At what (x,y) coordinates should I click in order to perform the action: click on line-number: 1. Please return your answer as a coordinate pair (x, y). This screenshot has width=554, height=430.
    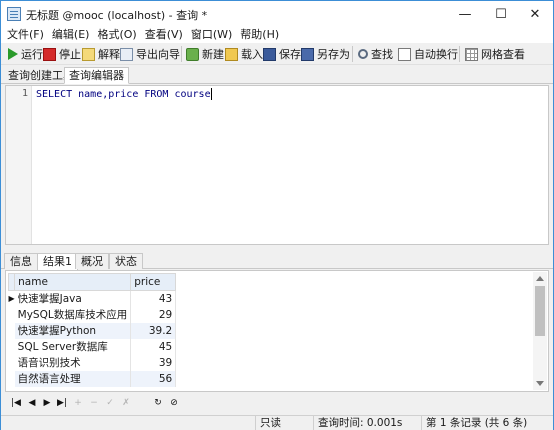
    Looking at the image, I should click on (24, 93).